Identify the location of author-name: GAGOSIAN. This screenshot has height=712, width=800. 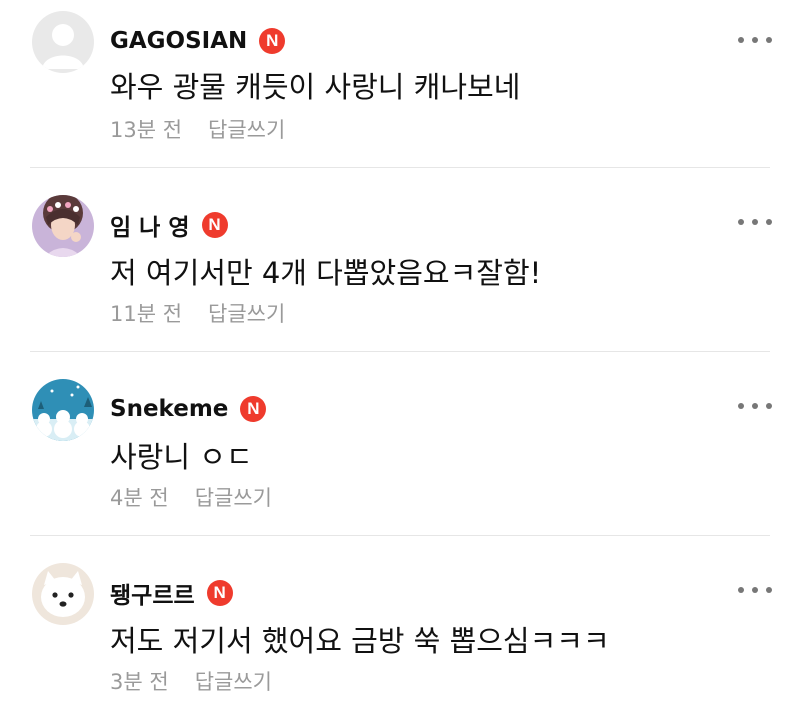
(178, 41).